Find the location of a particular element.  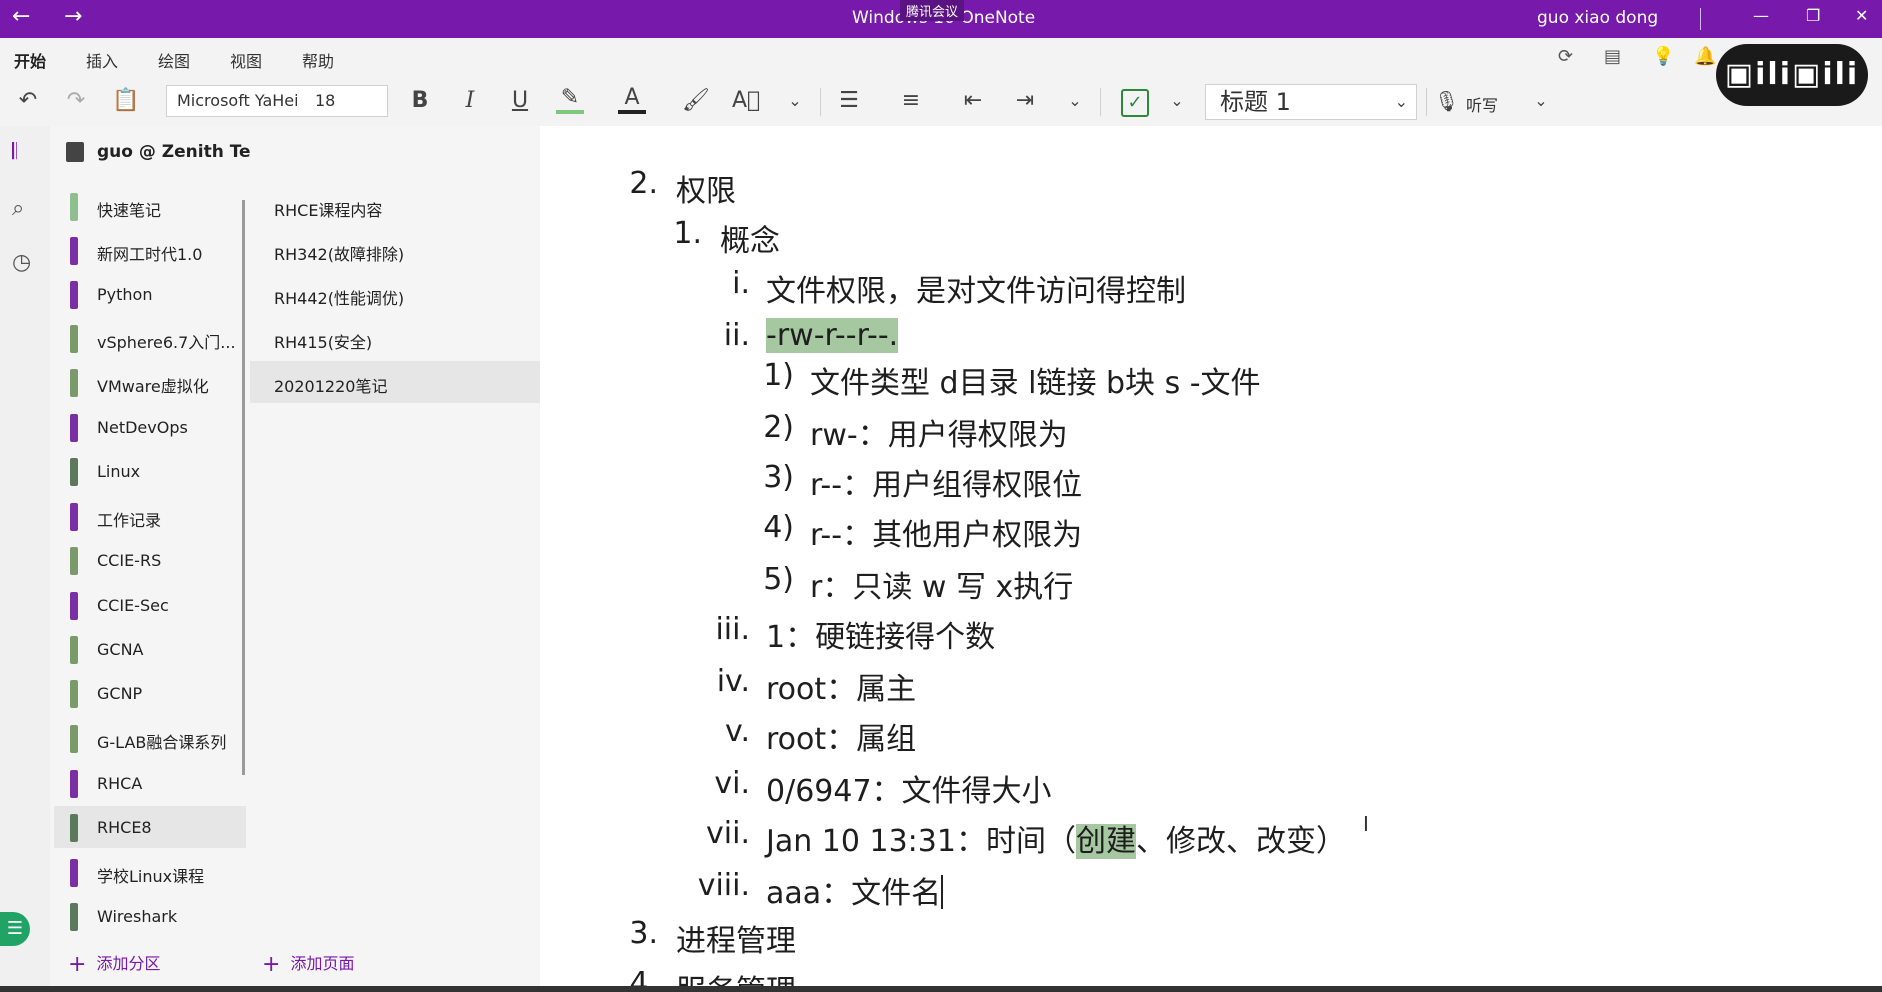

restore-icon: ❐ is located at coordinates (1813, 15).